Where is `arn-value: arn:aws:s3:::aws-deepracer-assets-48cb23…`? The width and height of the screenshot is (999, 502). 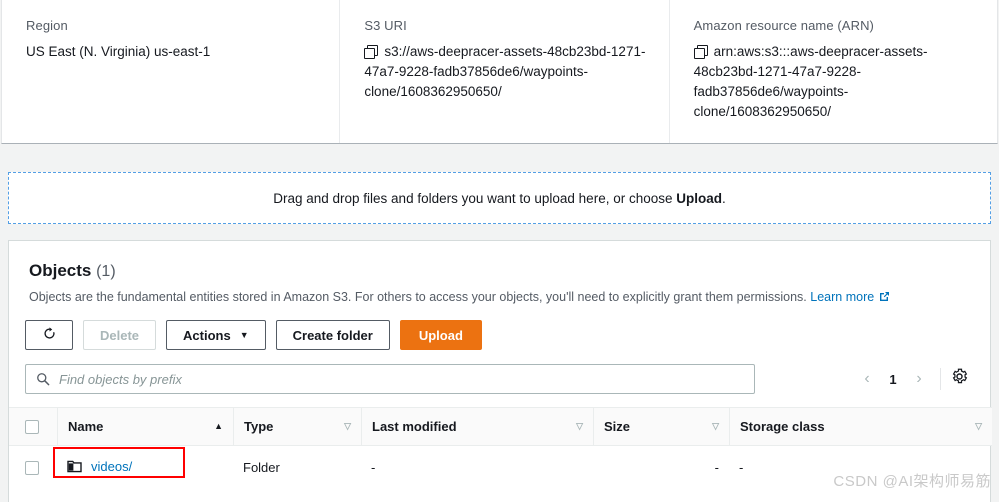 arn-value: arn:aws:s3:::aws-deepracer-assets-48cb23… is located at coordinates (810, 81).